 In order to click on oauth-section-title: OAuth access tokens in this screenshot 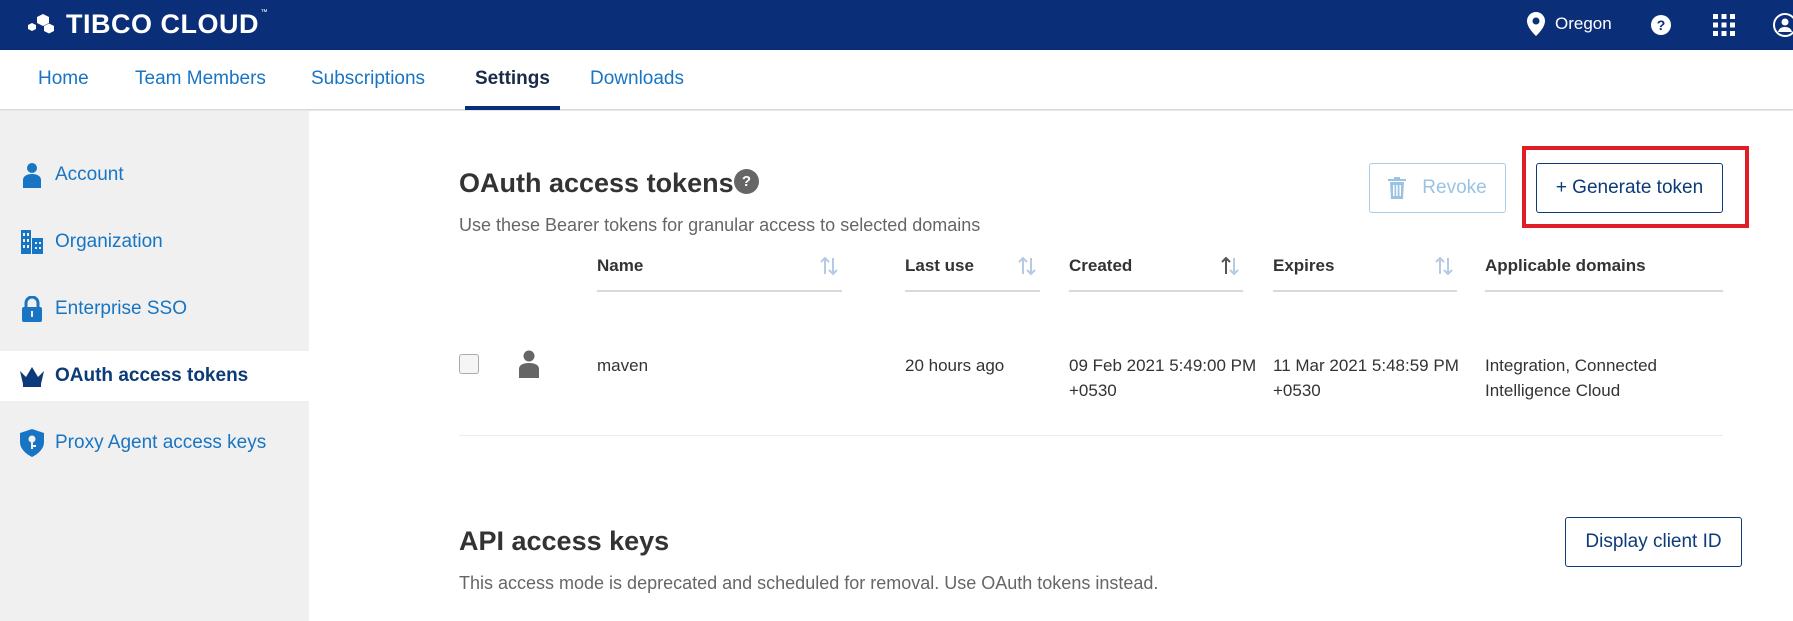, I will do `click(596, 183)`.